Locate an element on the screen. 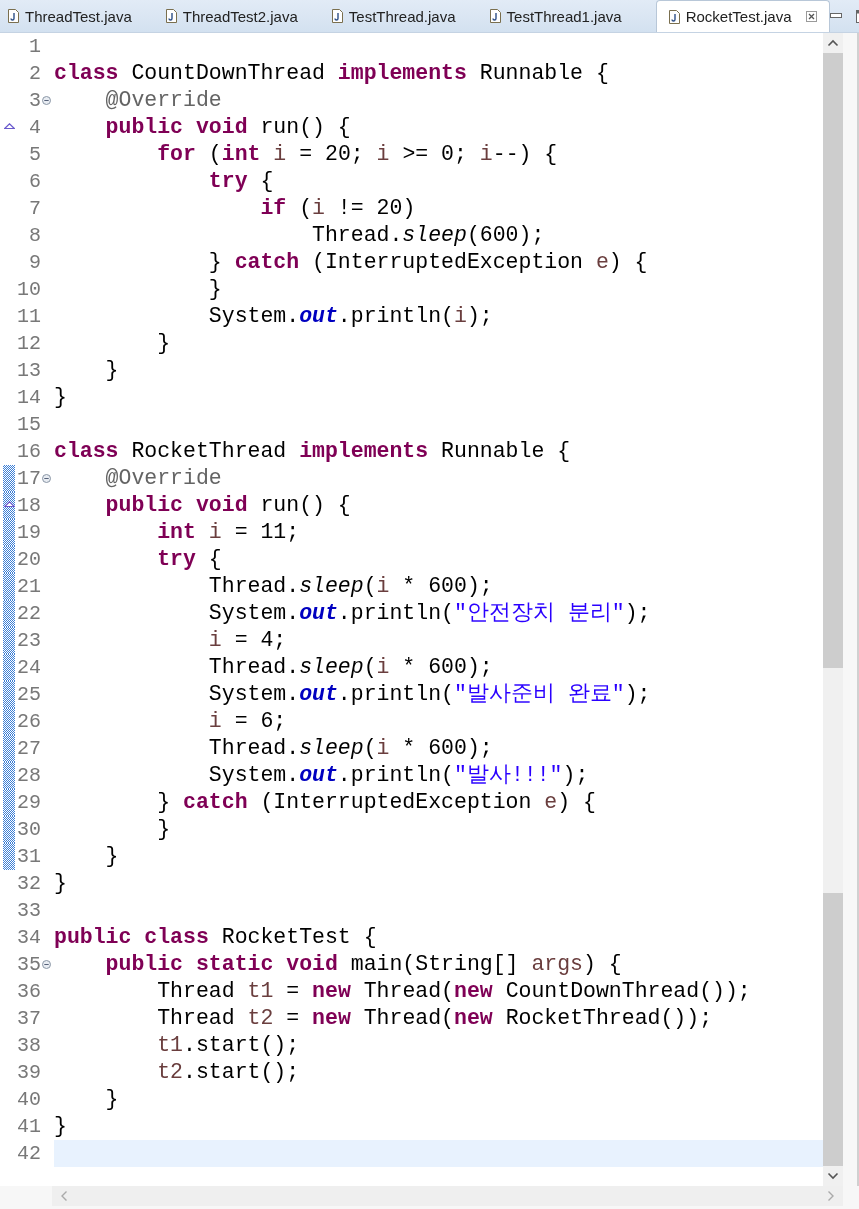 The width and height of the screenshot is (859, 1209). line-number: 11 is located at coordinates (28, 317).